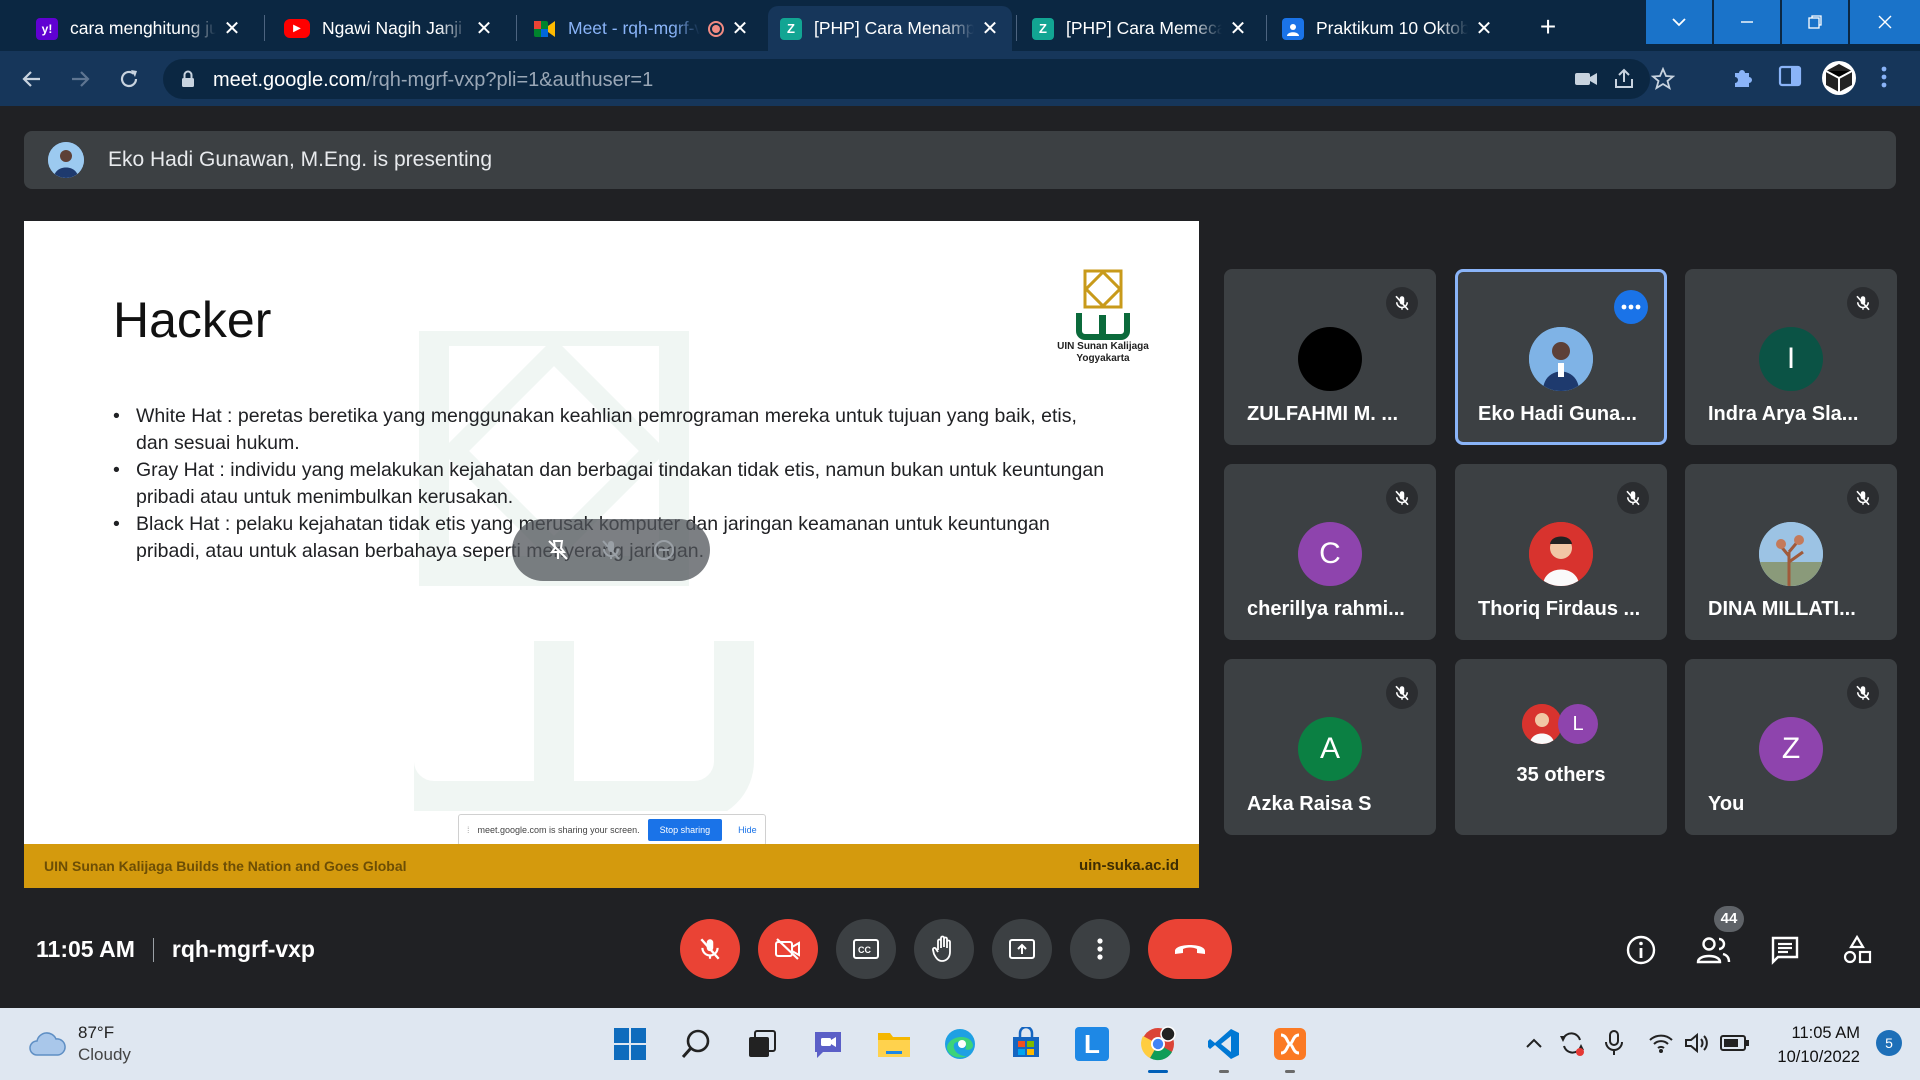 The height and width of the screenshot is (1080, 1920). What do you see at coordinates (1388, 28) in the screenshot?
I see `tab-classroom: Praktikum 10 Oktober ✕` at bounding box center [1388, 28].